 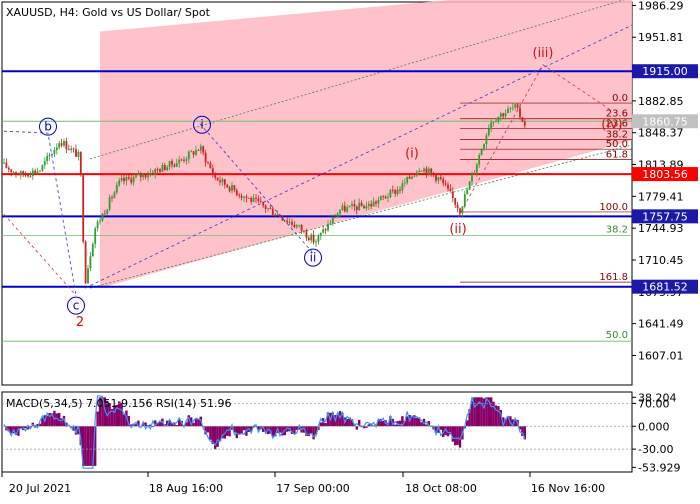 What do you see at coordinates (655, 449) in the screenshot?
I see `indicator-tick-label: -30.00` at bounding box center [655, 449].